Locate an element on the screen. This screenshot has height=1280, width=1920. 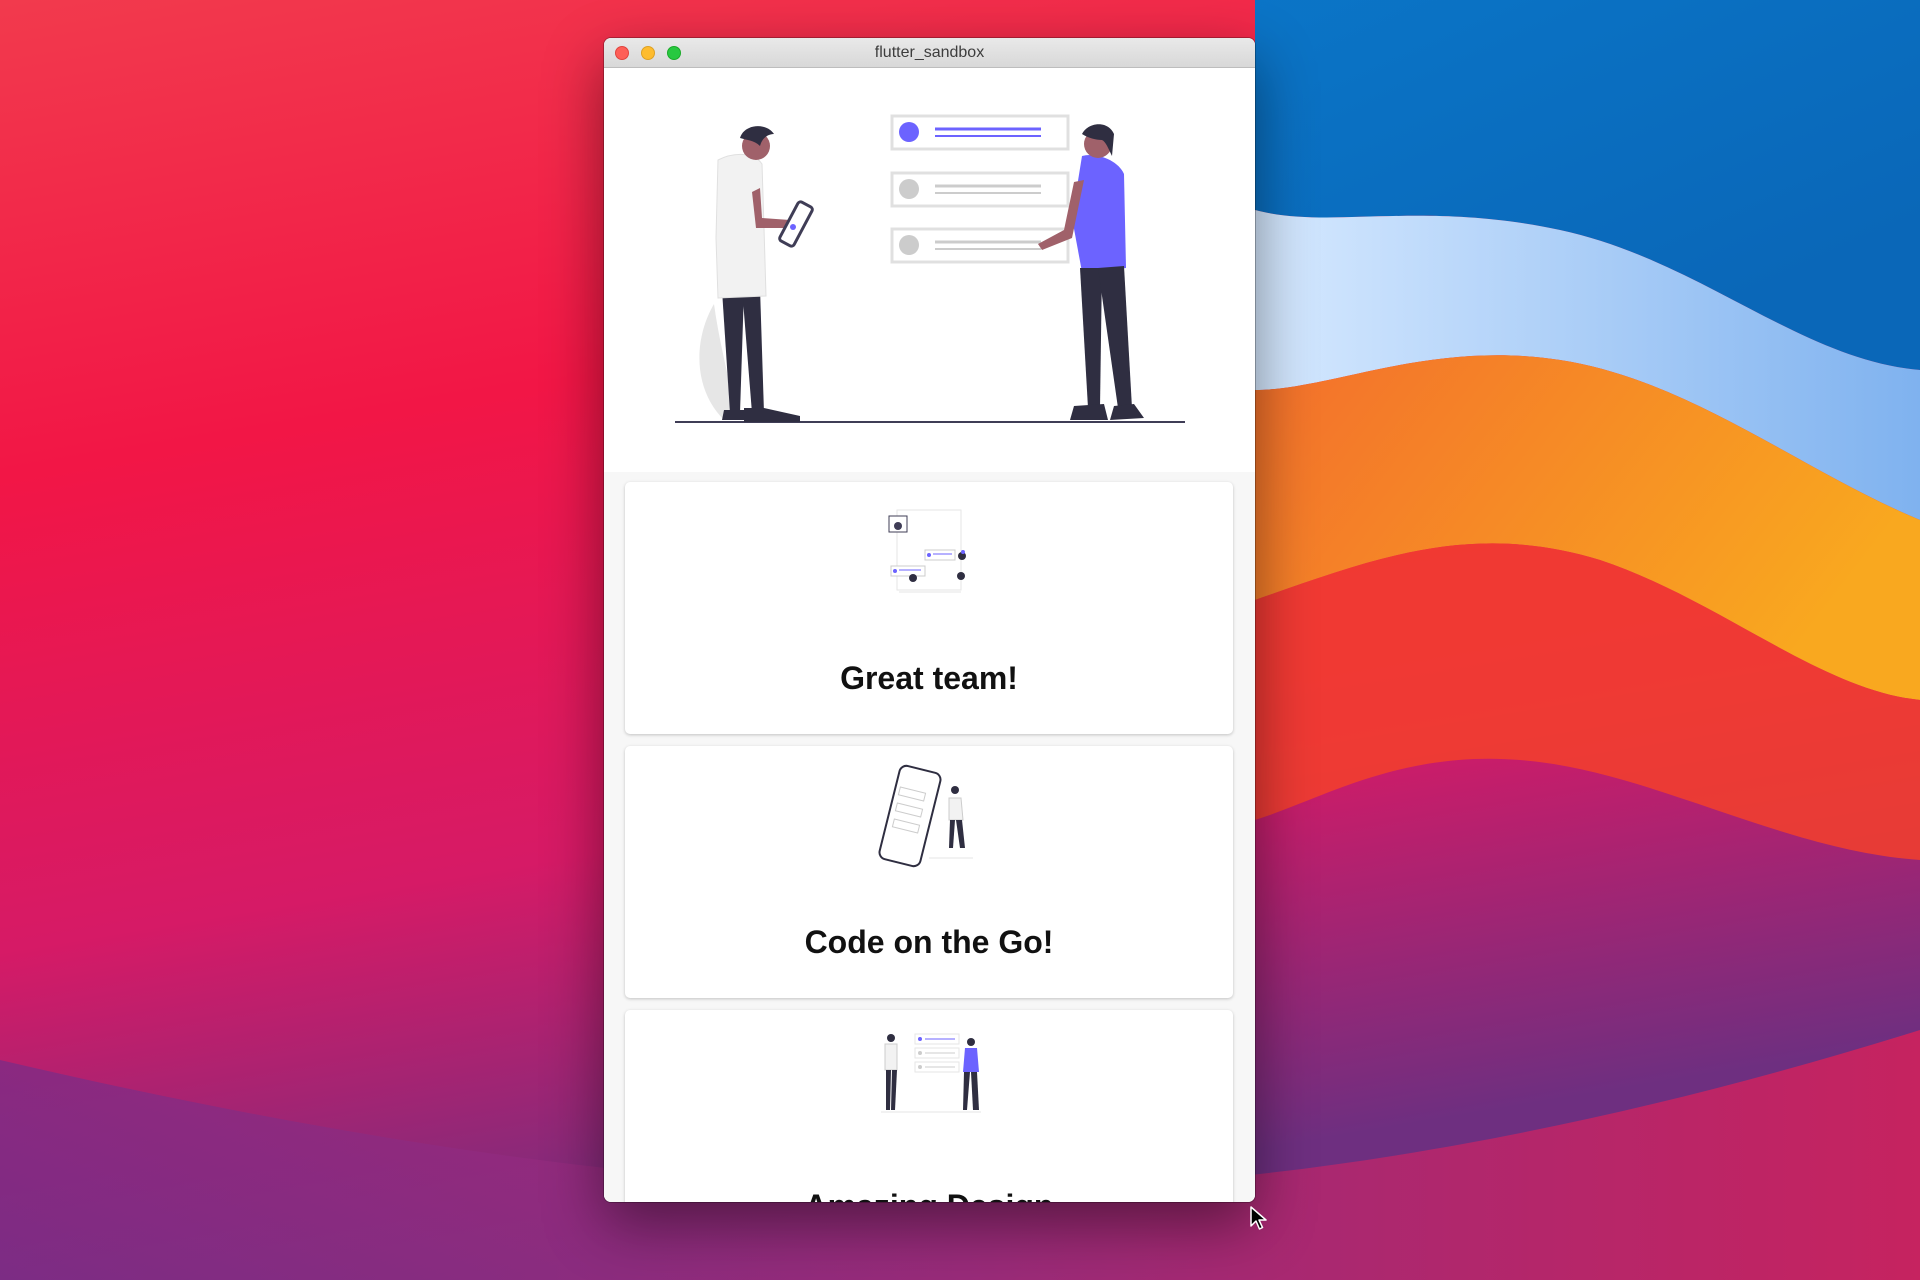
window-title: flutter_sandbox is located at coordinates (929, 52).